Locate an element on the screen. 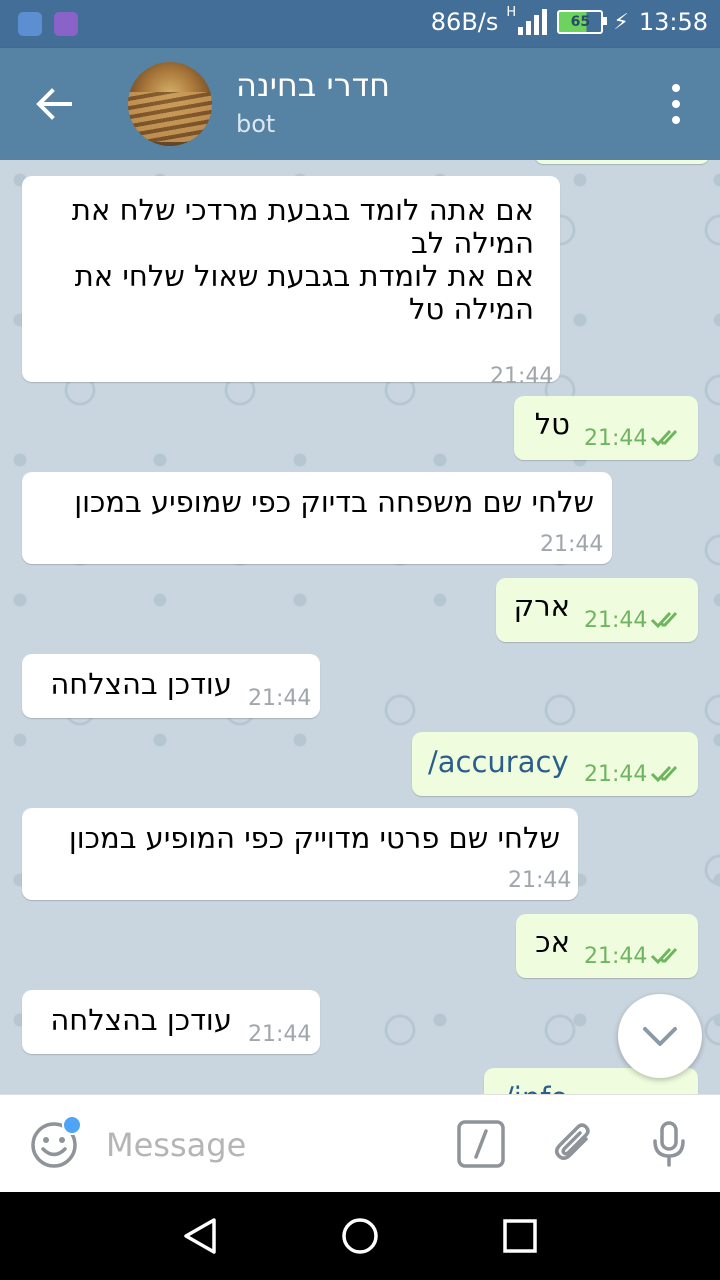  chat-avatar is located at coordinates (170, 104).